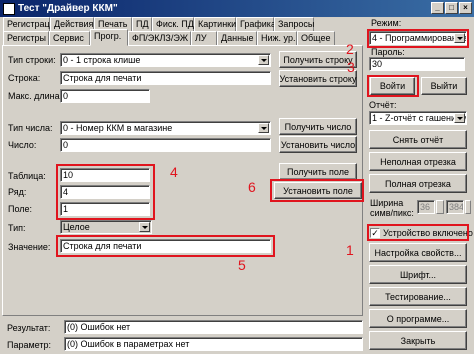 The image size is (474, 354). What do you see at coordinates (173, 24) in the screenshot?
I see `tab-fisc-pd: Фиск. ПД` at bounding box center [173, 24].